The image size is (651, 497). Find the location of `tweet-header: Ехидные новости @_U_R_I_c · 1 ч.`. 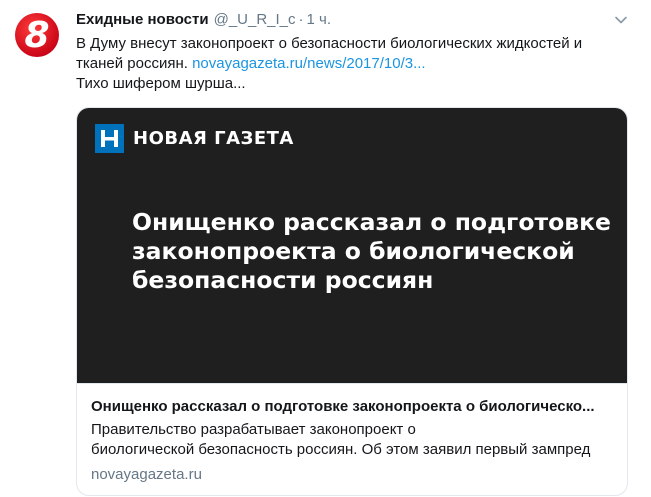

tweet-header: Ехидные новости @_U_R_I_c · 1 ч. is located at coordinates (203, 21).